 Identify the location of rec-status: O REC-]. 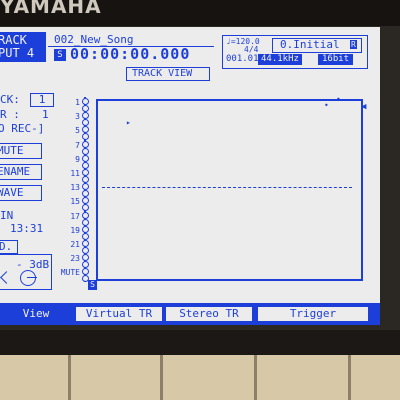
(22, 128).